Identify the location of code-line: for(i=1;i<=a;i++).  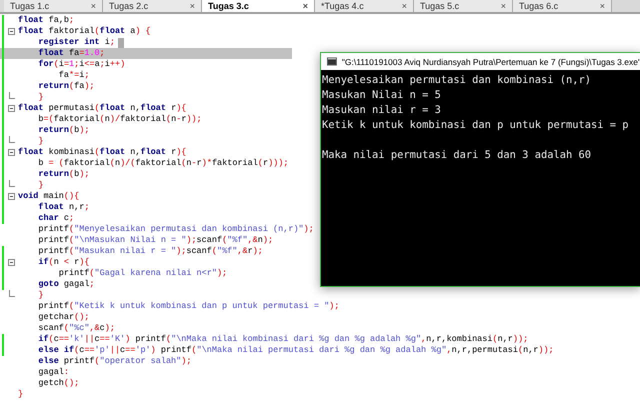
(81, 64).